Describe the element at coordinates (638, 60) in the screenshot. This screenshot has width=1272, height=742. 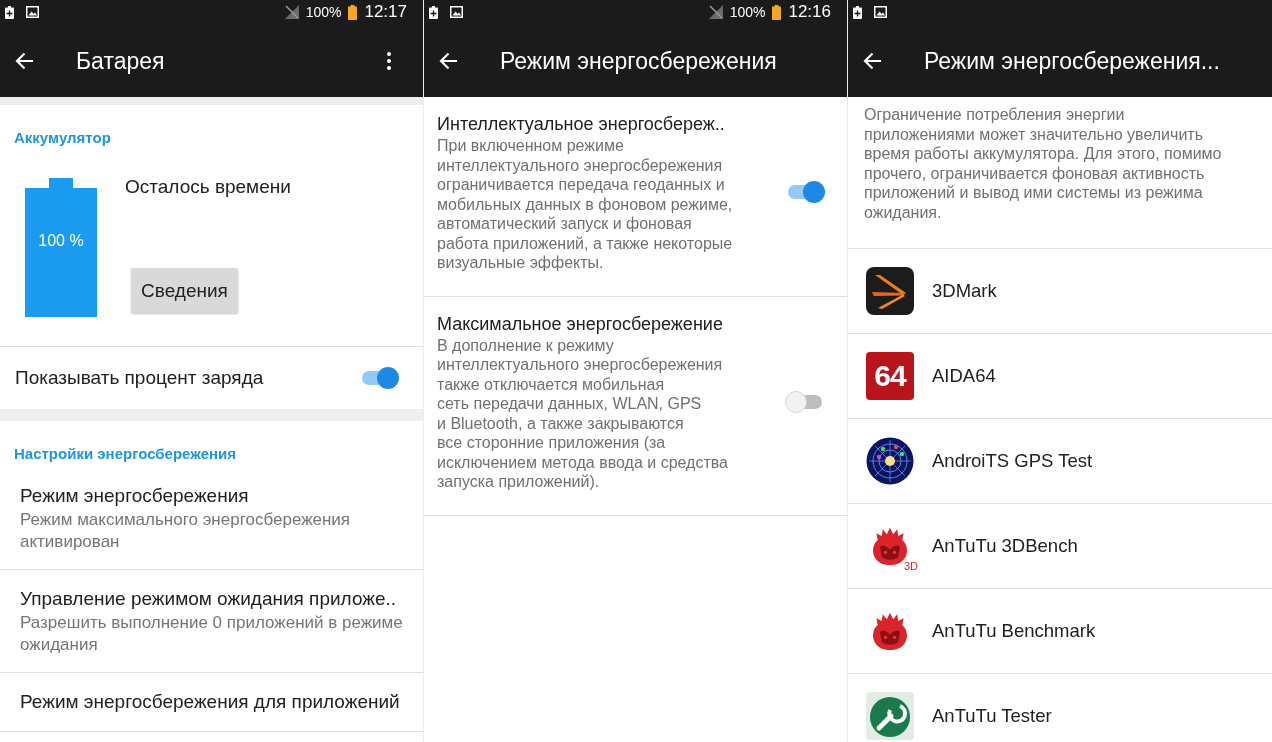
I see `screen-title: Режим энергосбережения` at that location.